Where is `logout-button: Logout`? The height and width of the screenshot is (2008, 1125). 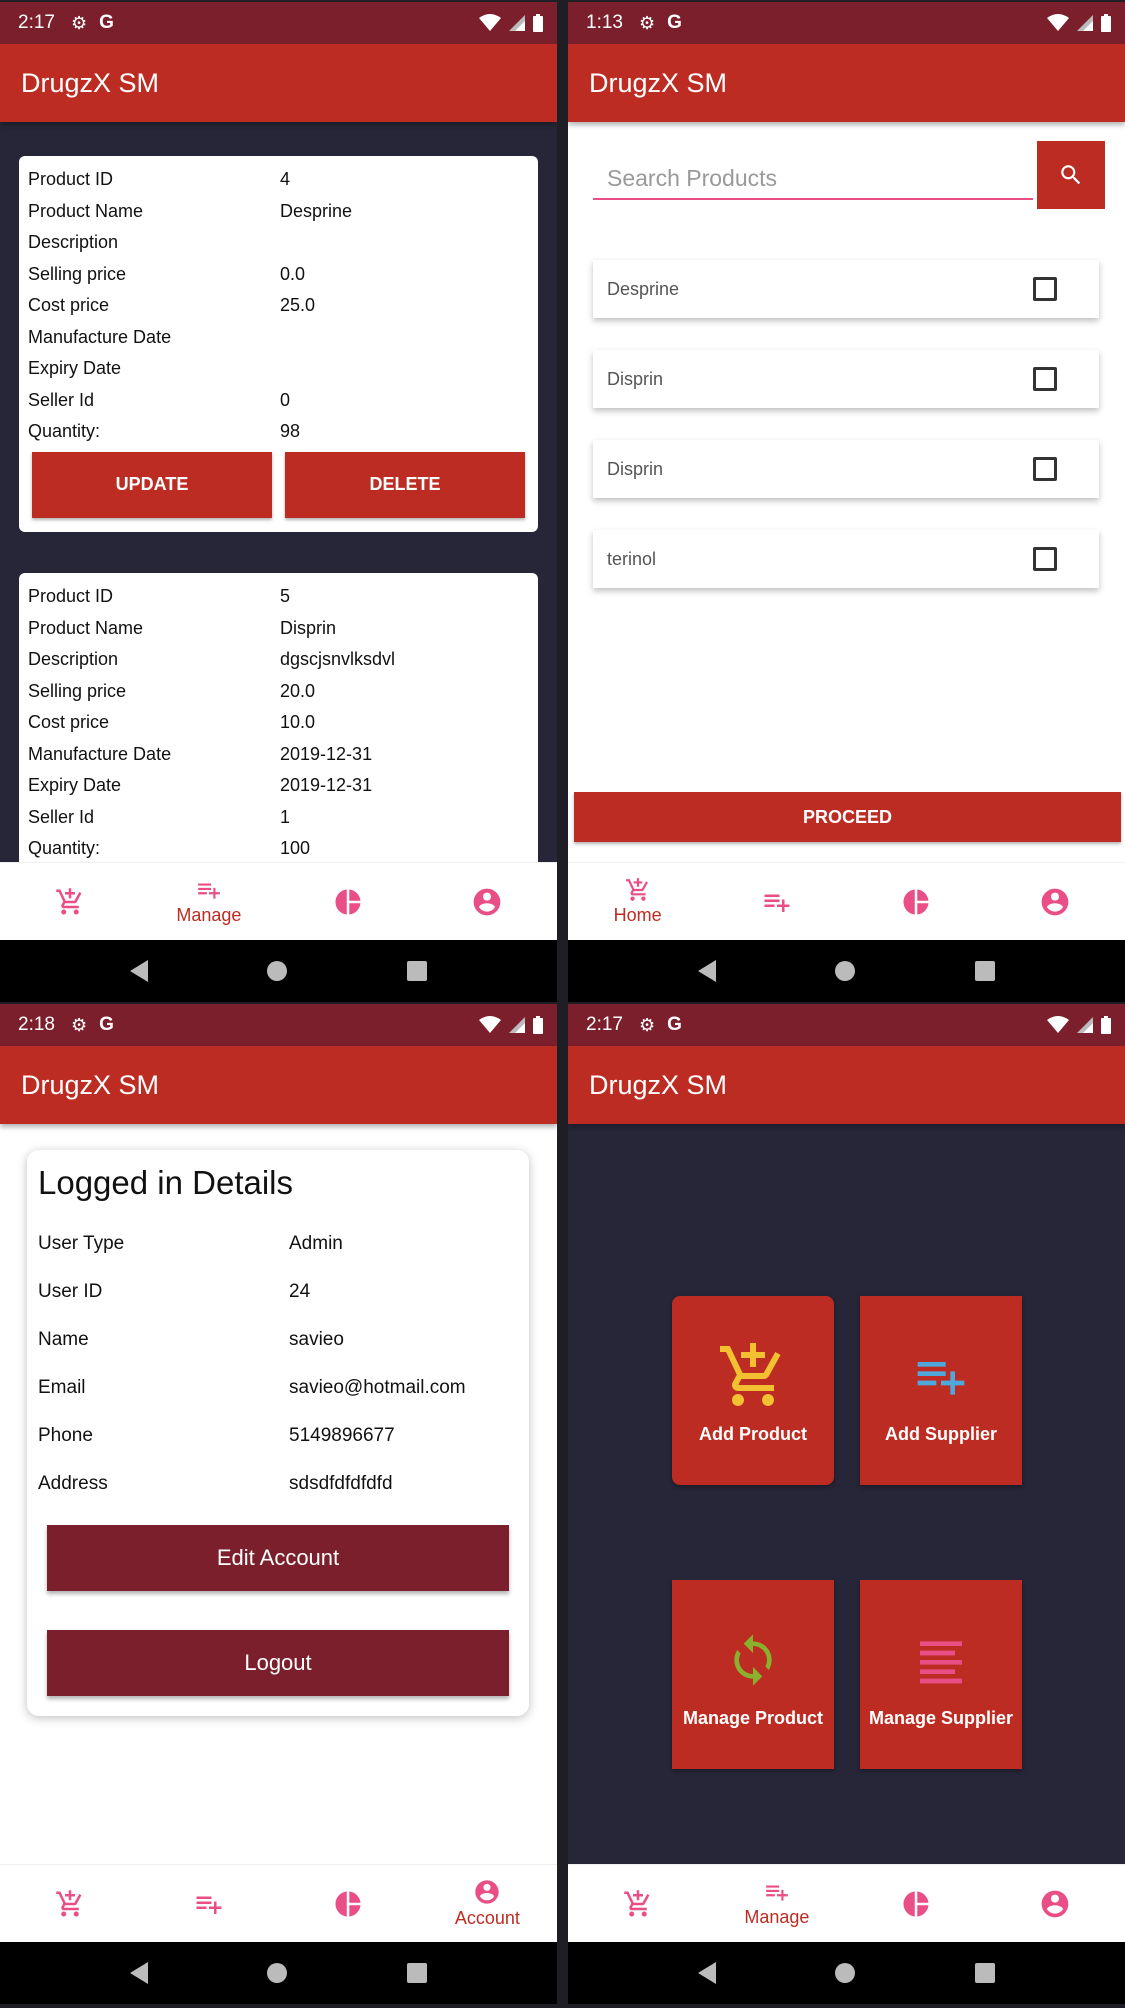 logout-button: Logout is located at coordinates (278, 1663).